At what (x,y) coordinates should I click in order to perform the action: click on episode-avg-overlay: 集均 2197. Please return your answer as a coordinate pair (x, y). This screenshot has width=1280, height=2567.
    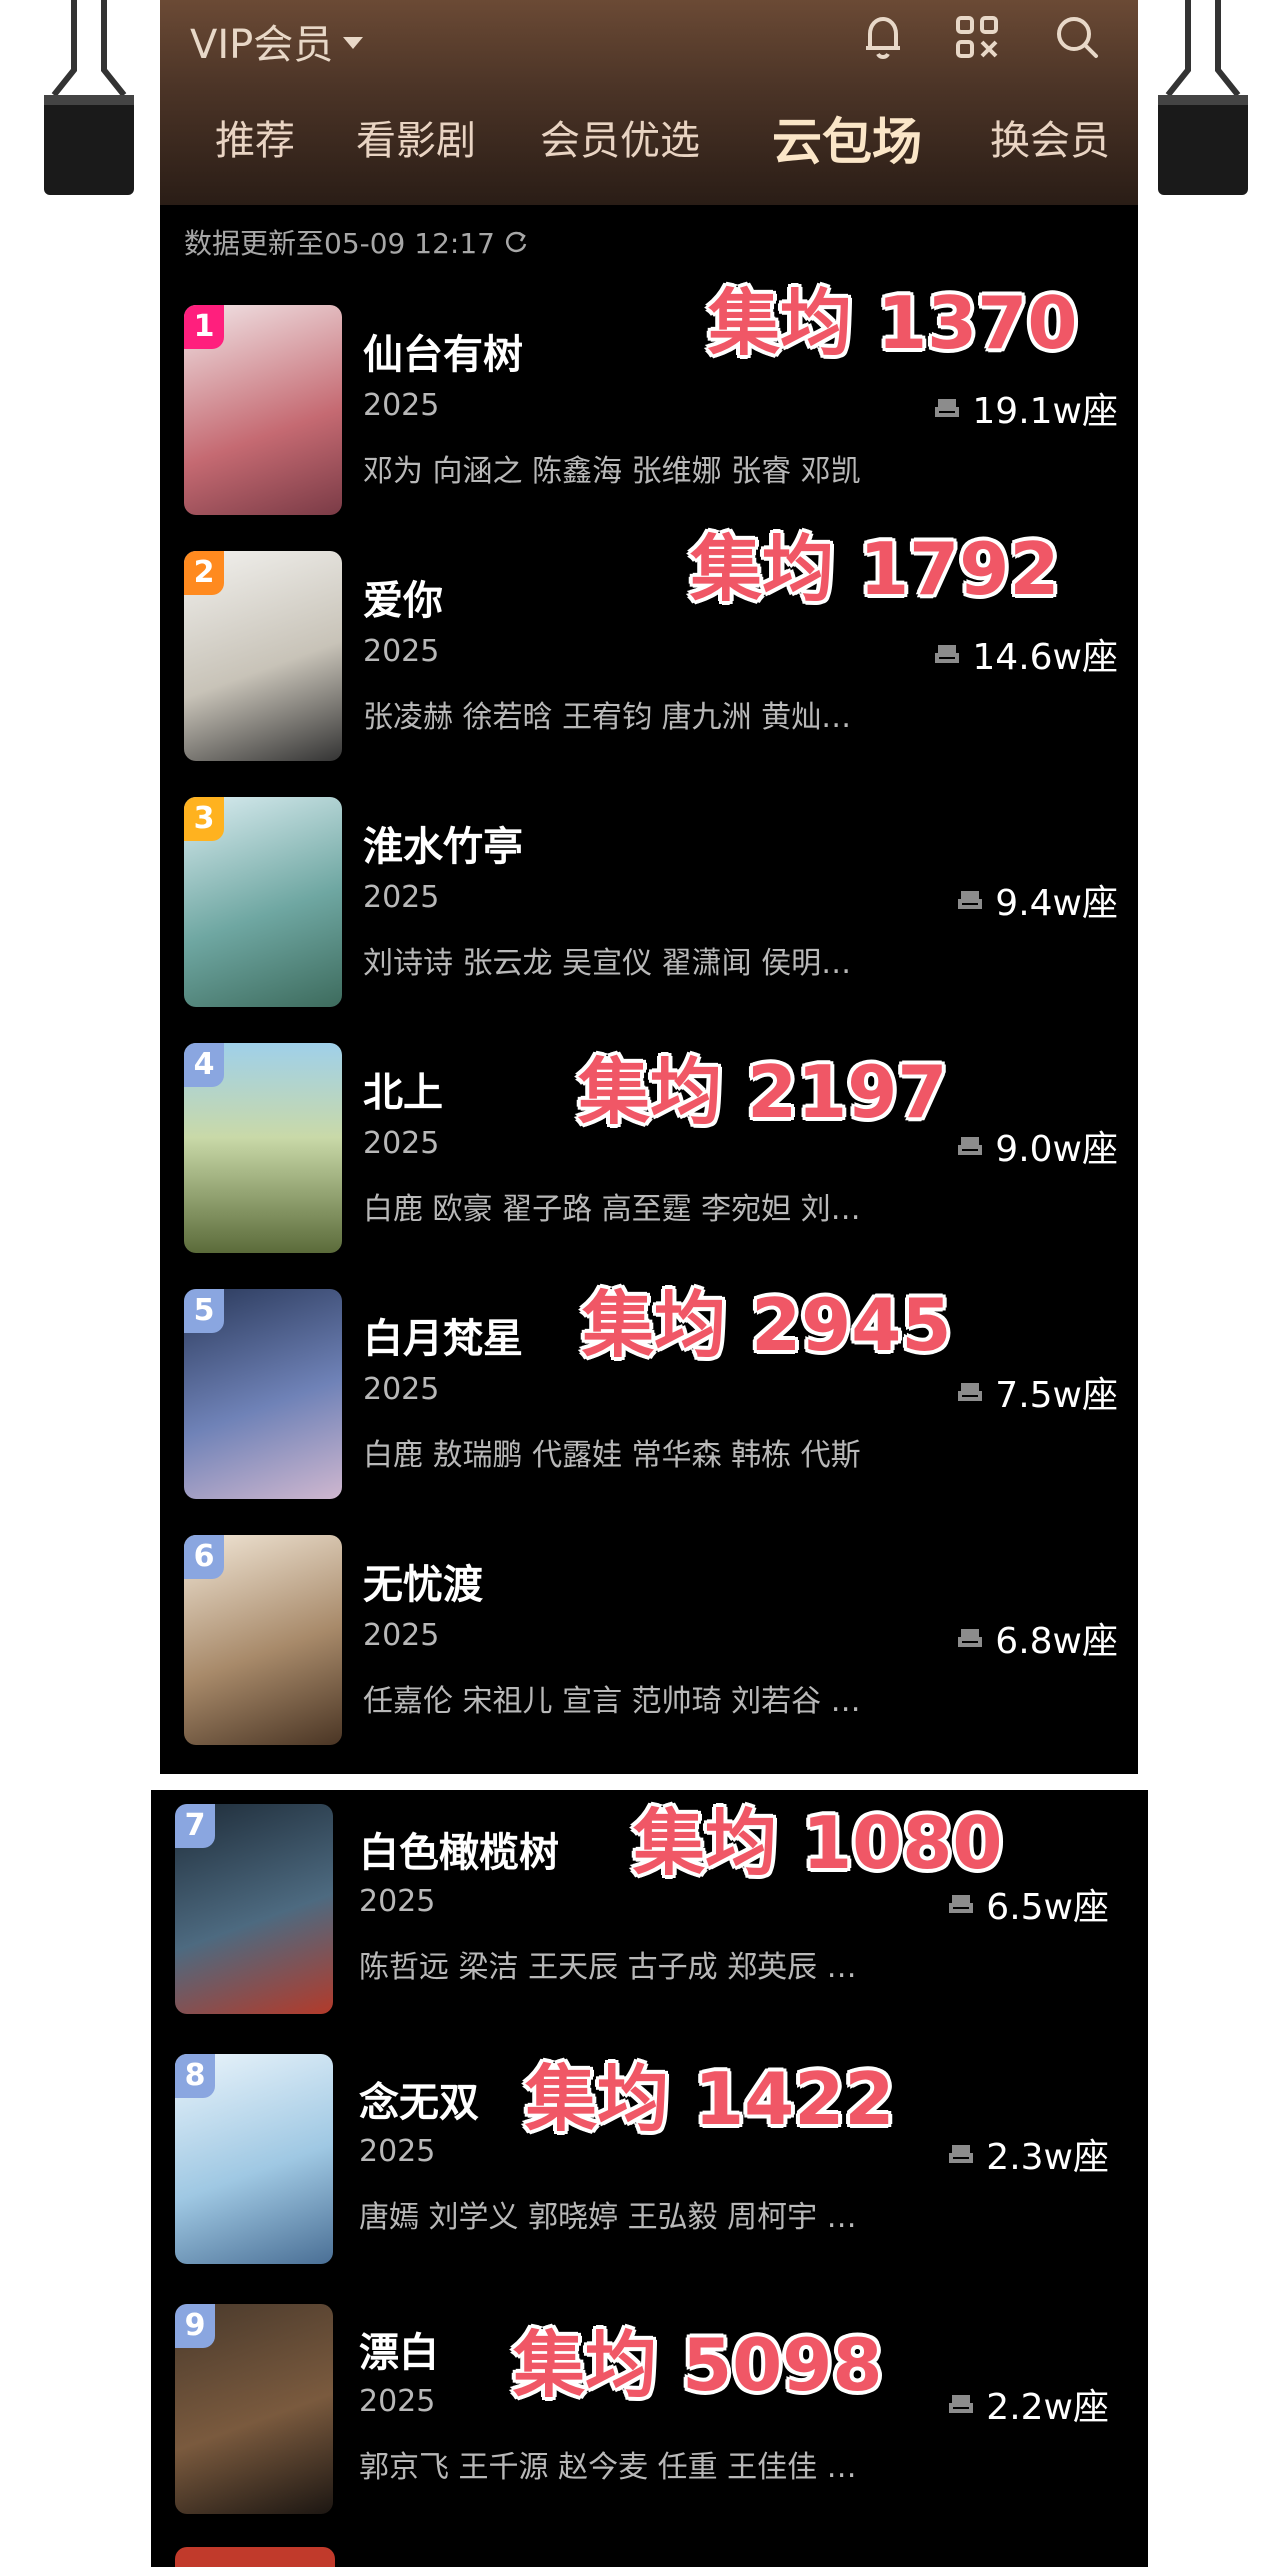
    Looking at the image, I should click on (763, 1092).